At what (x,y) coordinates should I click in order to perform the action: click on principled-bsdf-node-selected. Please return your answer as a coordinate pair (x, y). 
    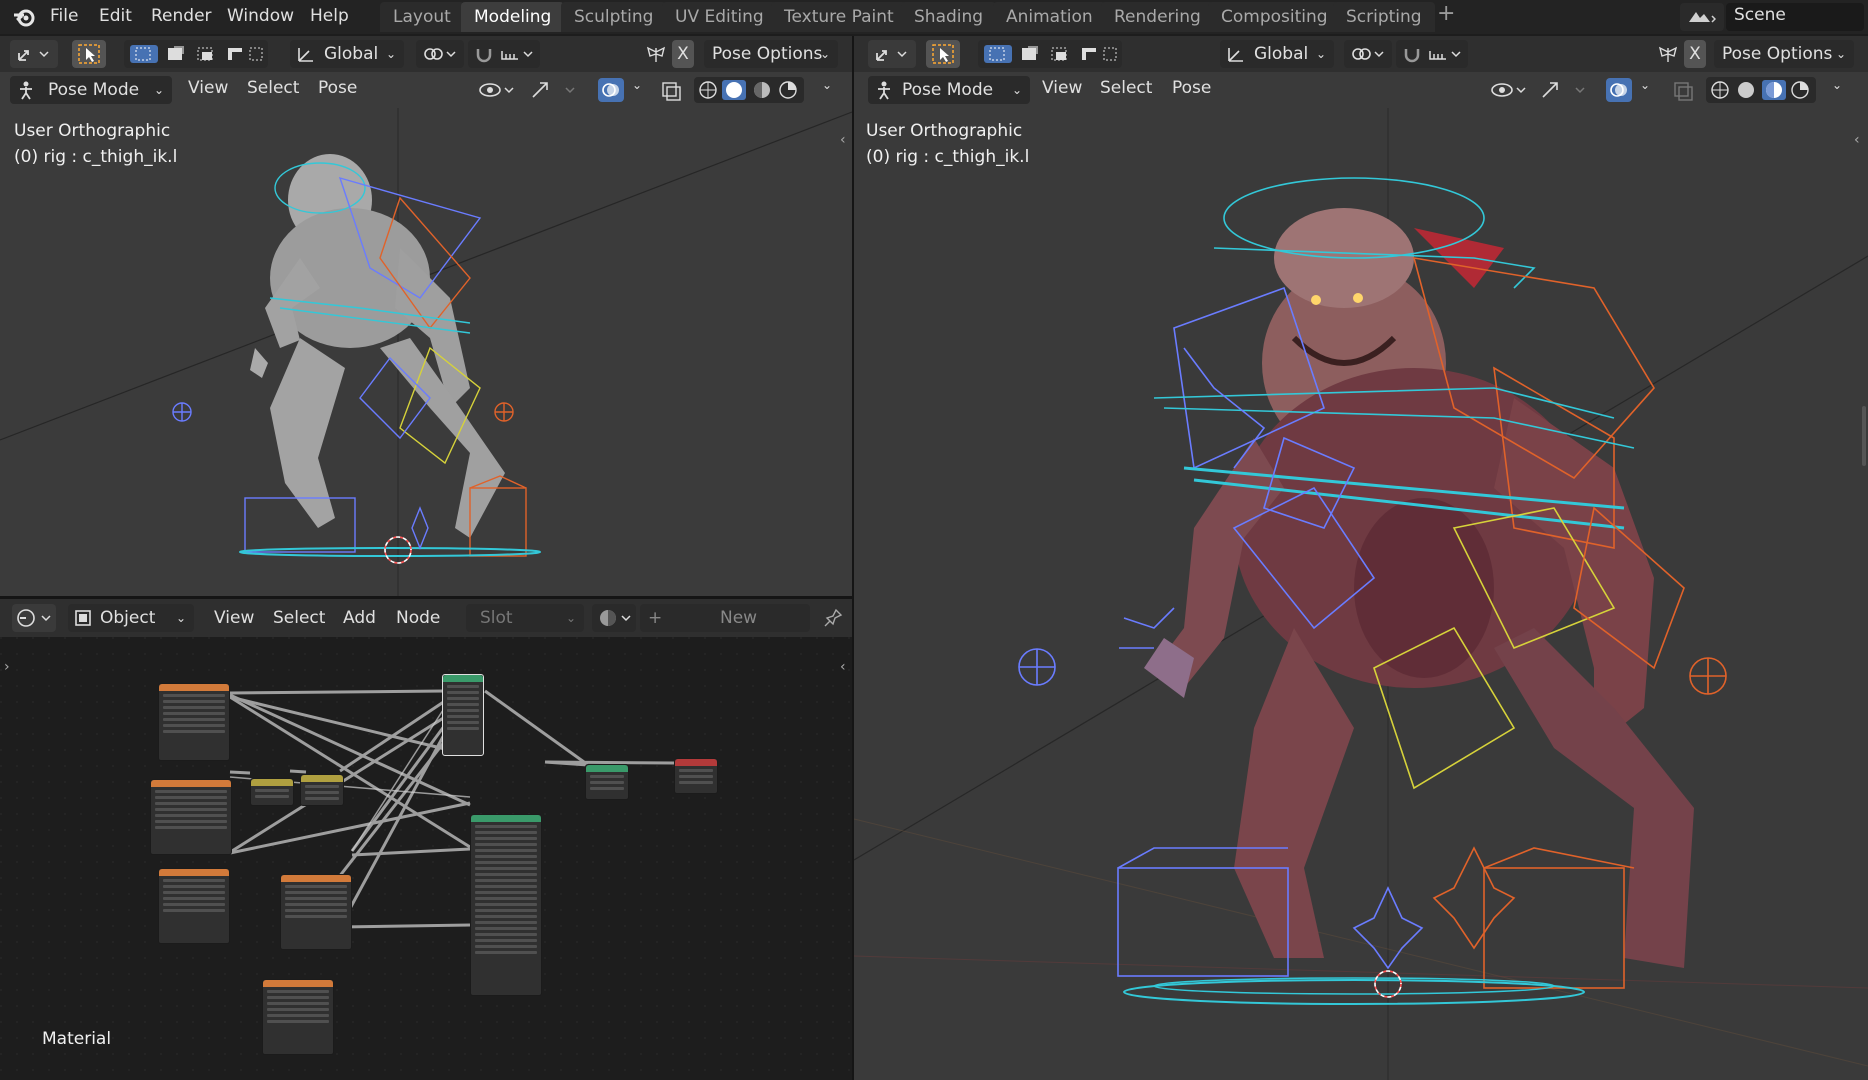
    Looking at the image, I should click on (463, 715).